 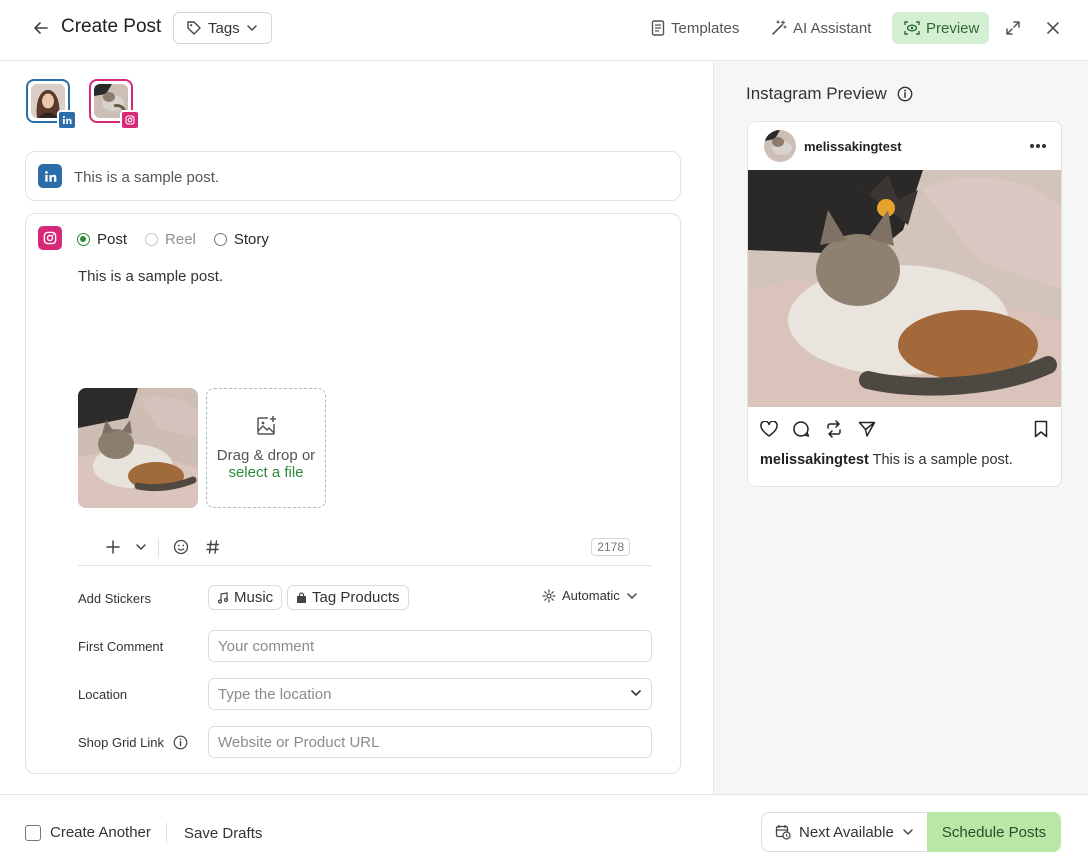 I want to click on hashtag-icon, so click(x=213, y=547).